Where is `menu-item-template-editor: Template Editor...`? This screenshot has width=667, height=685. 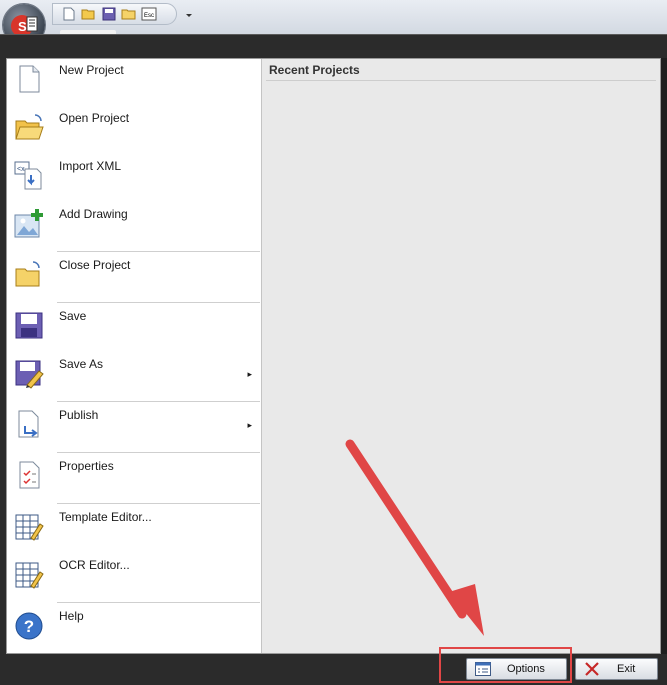 menu-item-template-editor: Template Editor... is located at coordinates (133, 529).